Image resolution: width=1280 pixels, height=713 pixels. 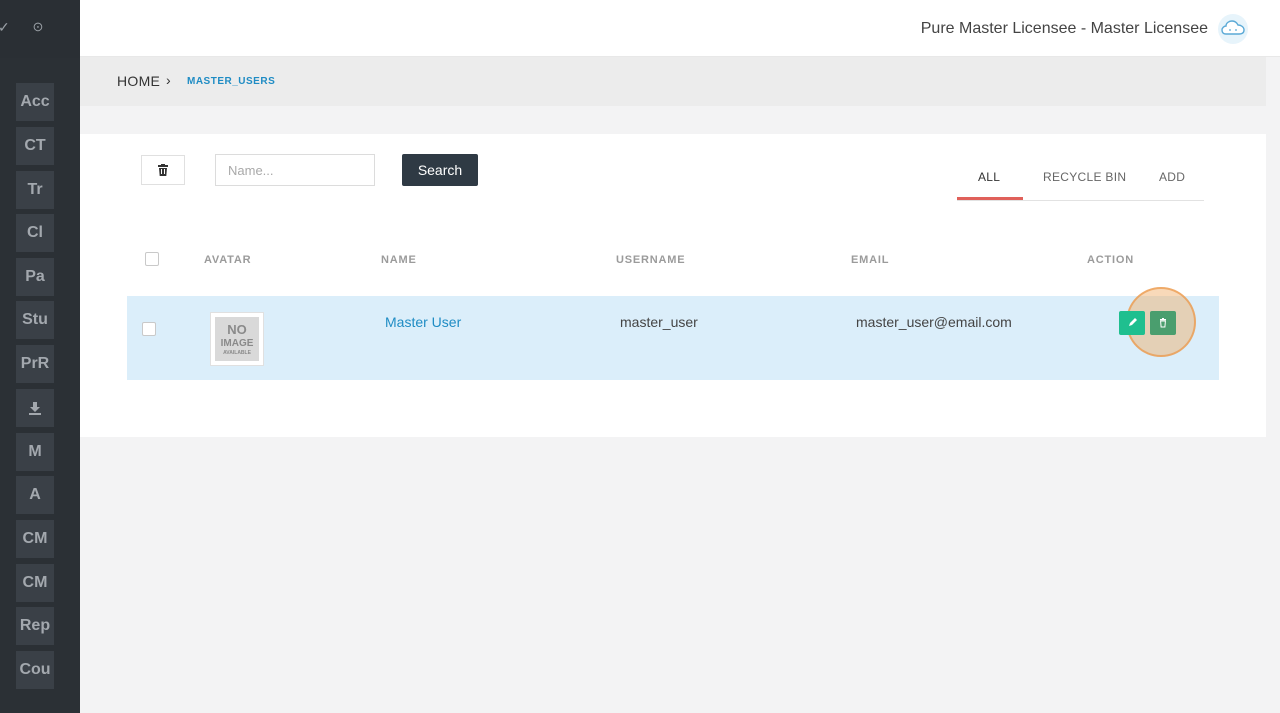 I want to click on no-image-placeholder: NO IMAGE AVAILABLE, so click(x=237, y=339).